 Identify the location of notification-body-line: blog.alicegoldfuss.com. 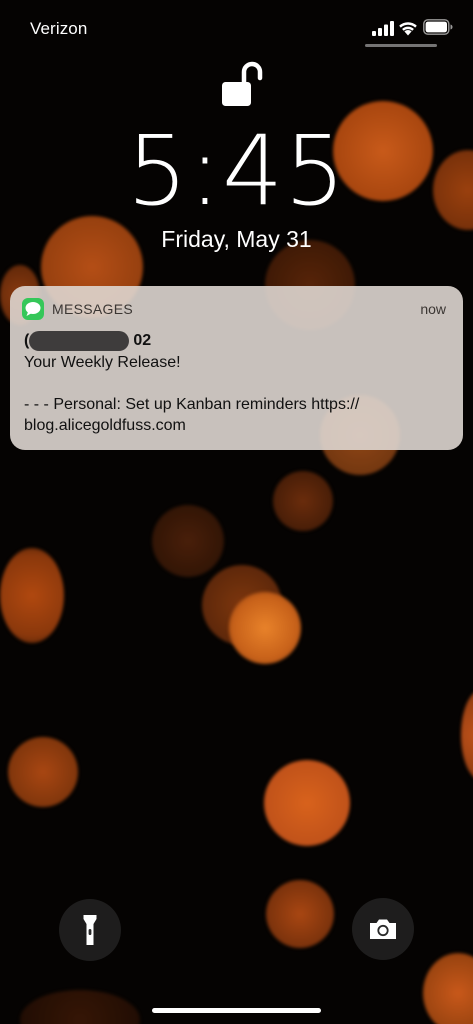
(105, 425).